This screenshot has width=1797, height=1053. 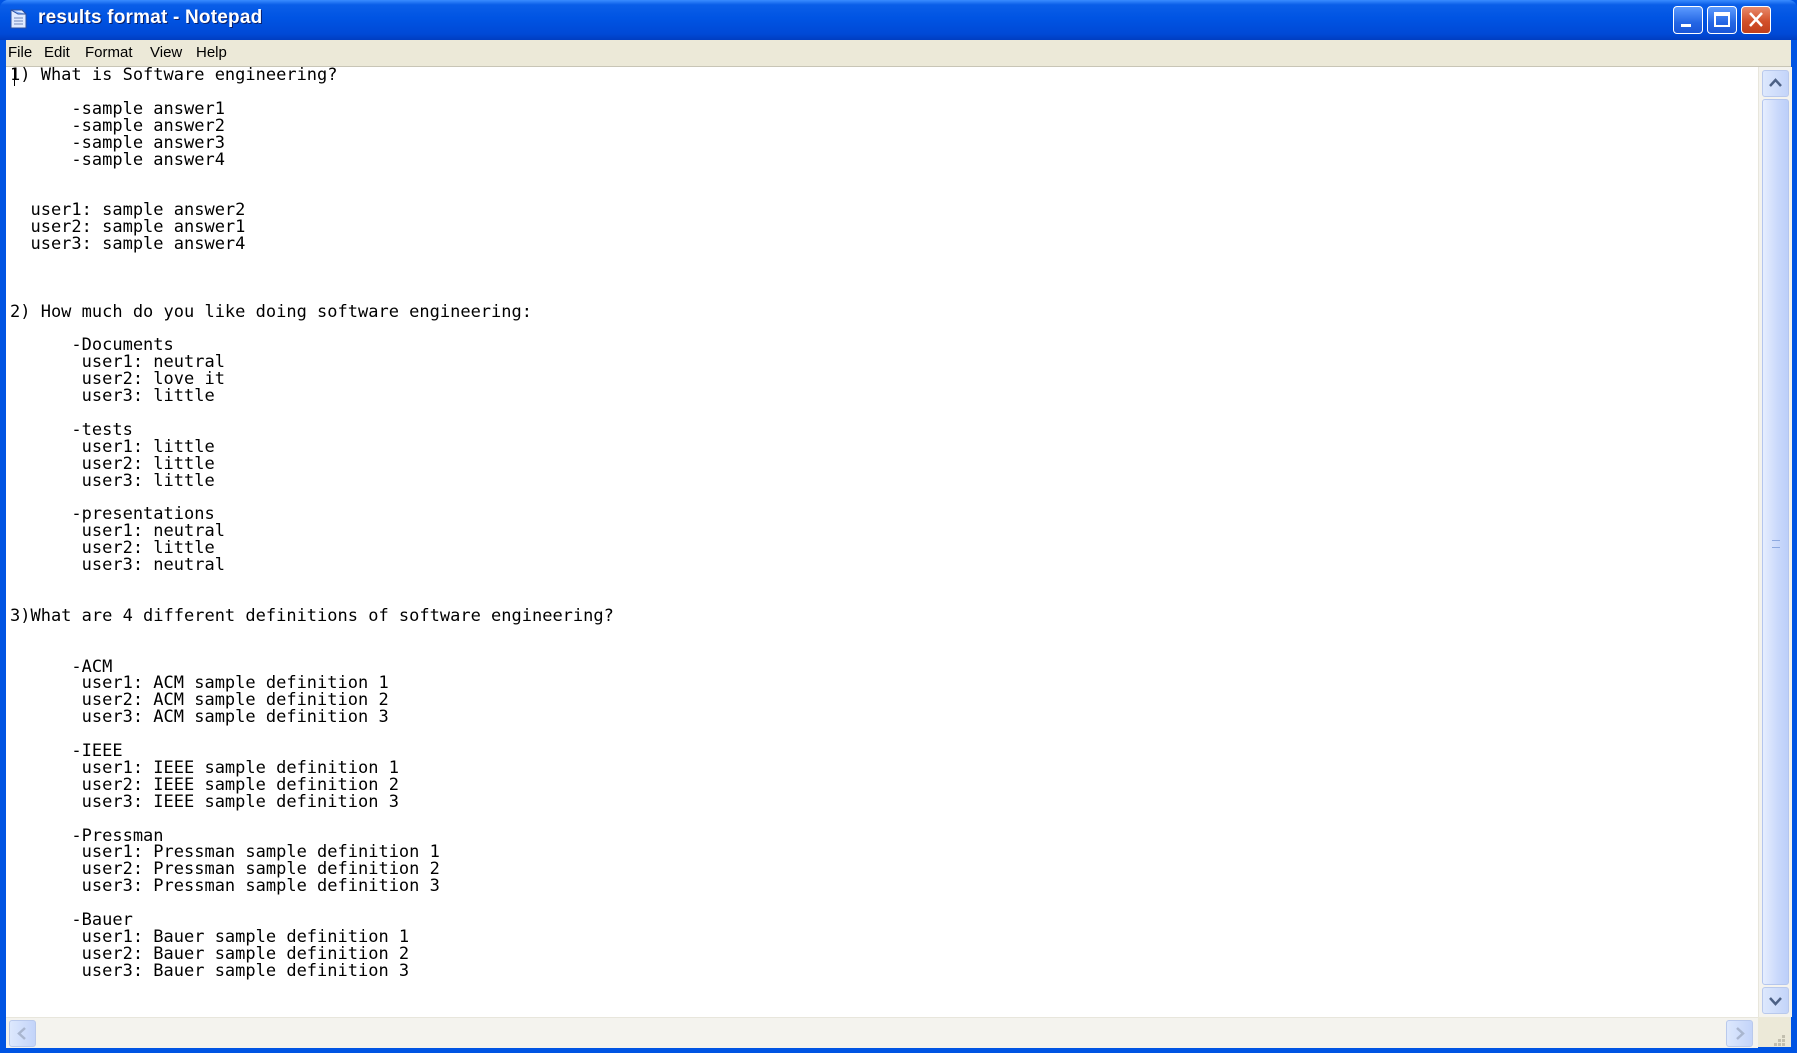 What do you see at coordinates (1686, 25) in the screenshot?
I see `minimize-icon` at bounding box center [1686, 25].